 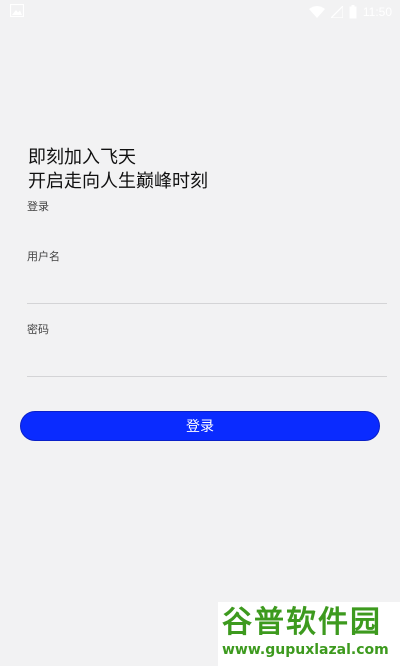 I want to click on wifi-icon, so click(x=316, y=11).